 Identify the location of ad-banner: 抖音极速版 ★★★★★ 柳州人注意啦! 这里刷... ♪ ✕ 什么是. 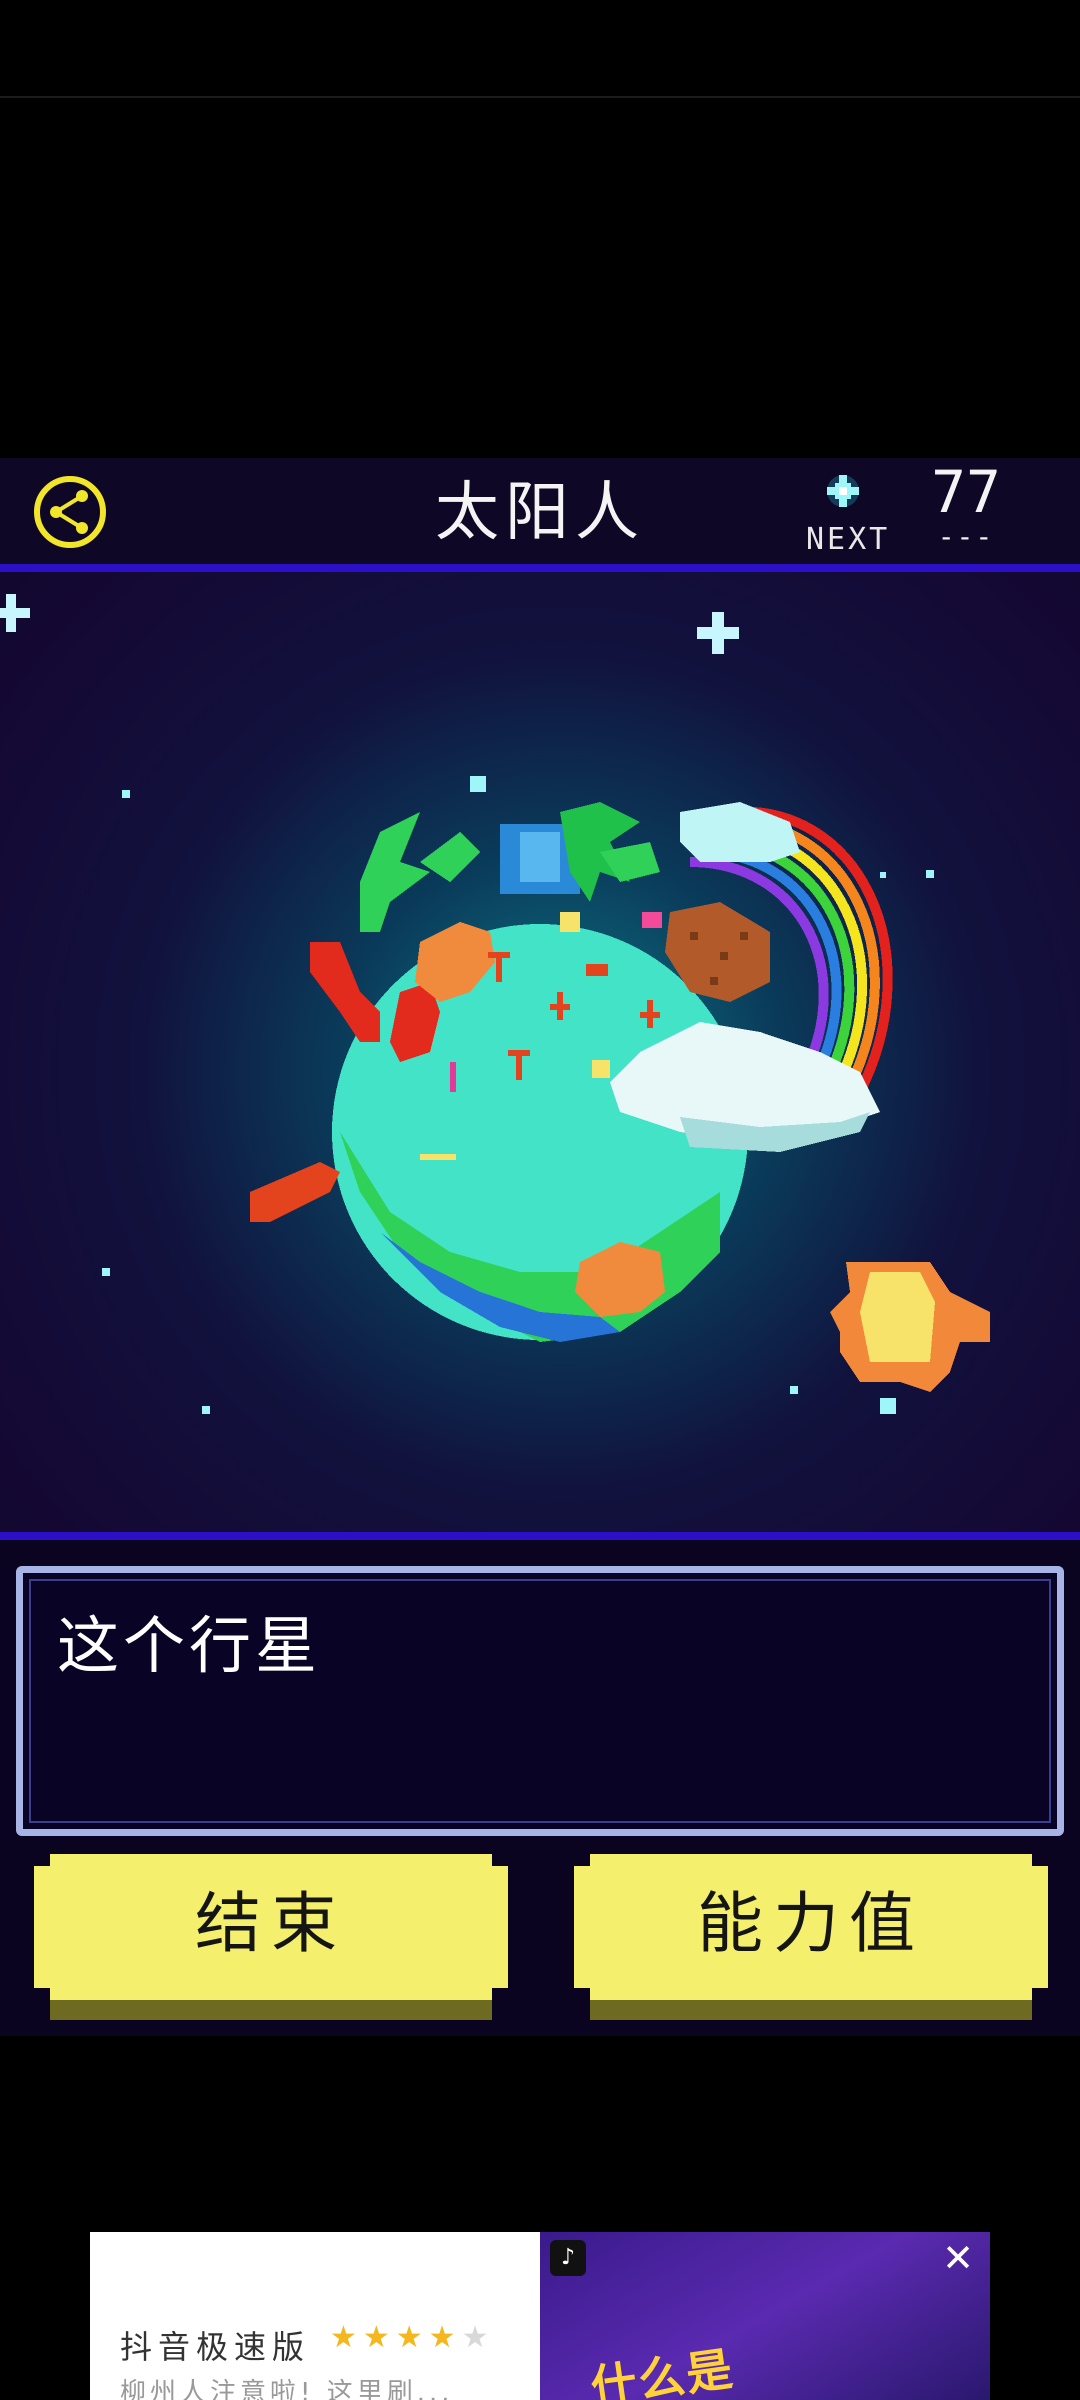
(540, 2316).